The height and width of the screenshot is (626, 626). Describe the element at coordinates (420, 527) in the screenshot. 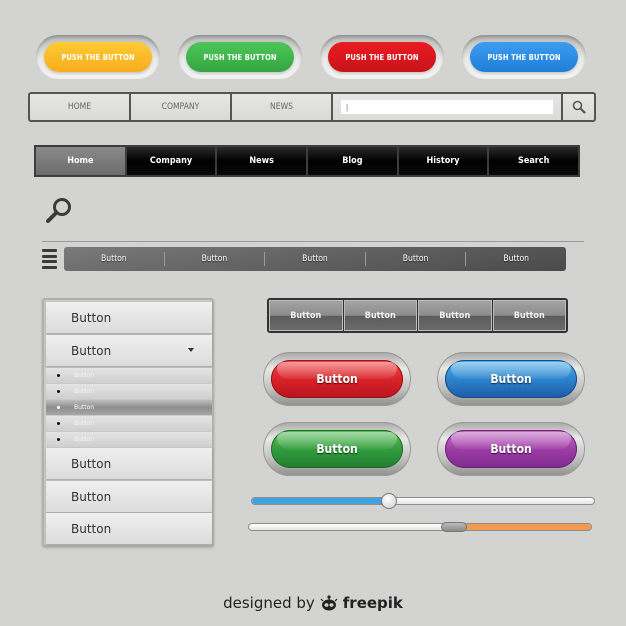

I see `slider-orange` at that location.